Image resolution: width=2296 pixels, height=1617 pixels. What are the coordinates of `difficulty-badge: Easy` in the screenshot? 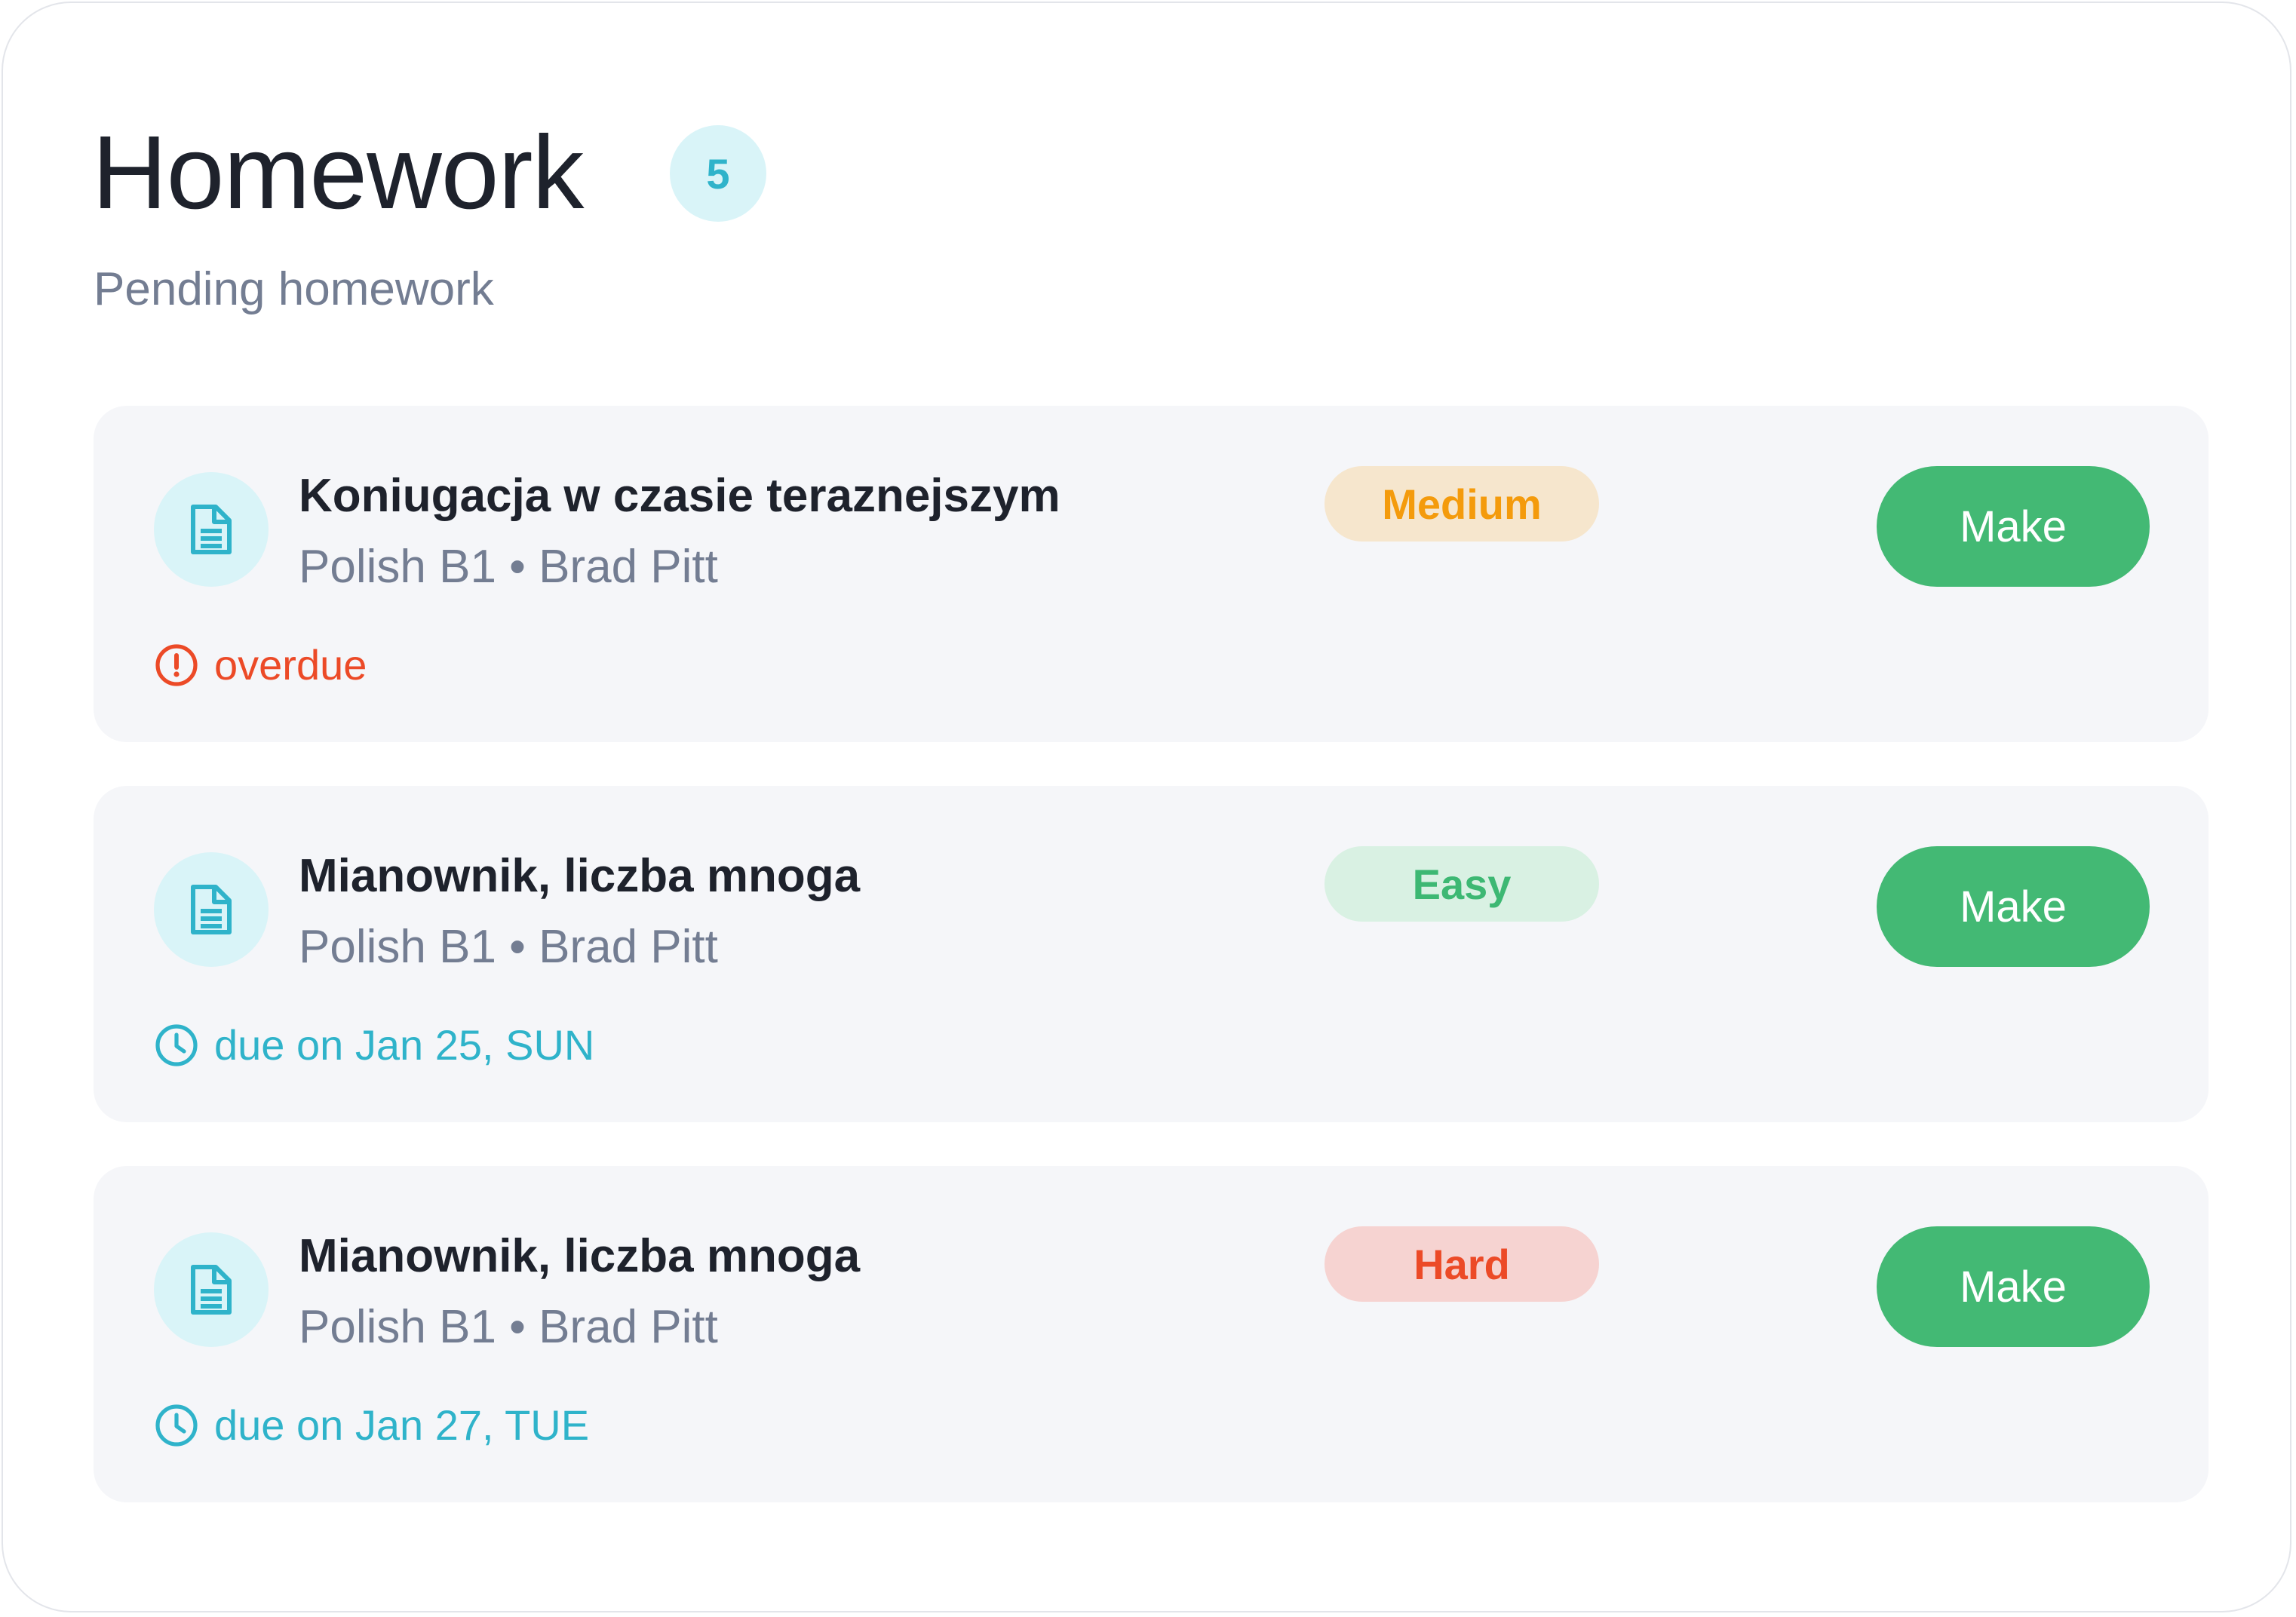 It's located at (1461, 884).